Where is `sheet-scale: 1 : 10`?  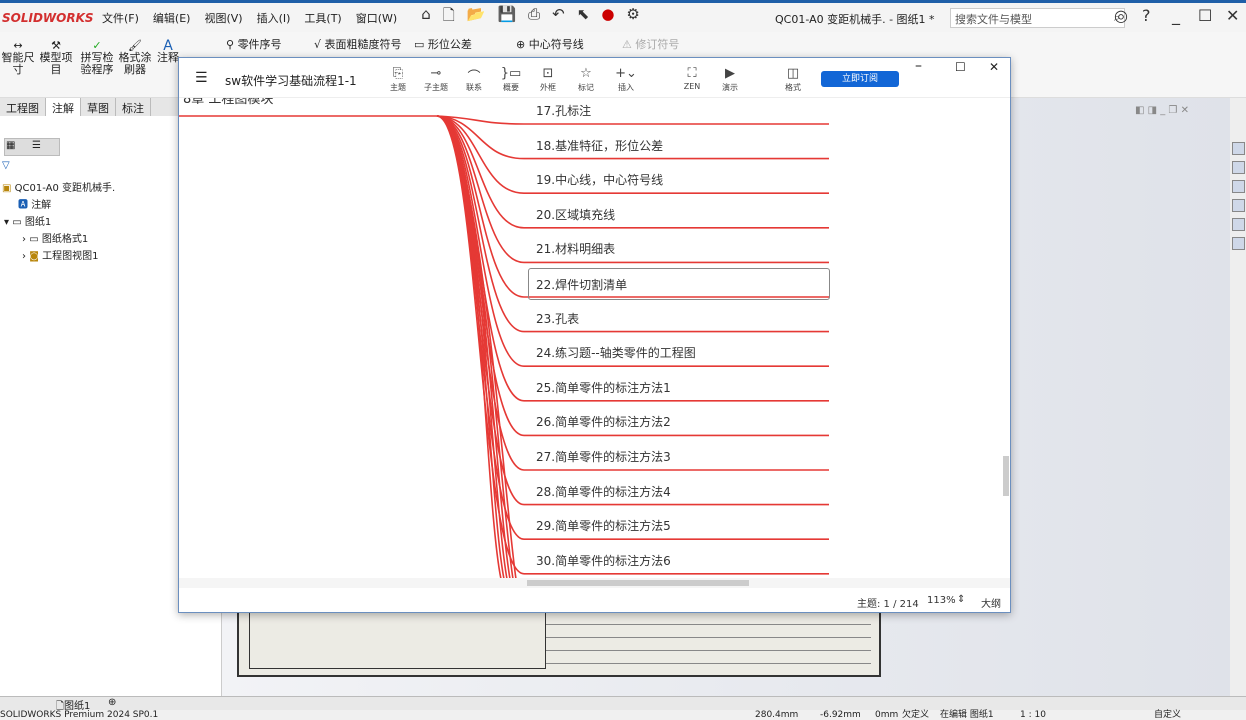
sheet-scale: 1 : 10 is located at coordinates (1033, 715).